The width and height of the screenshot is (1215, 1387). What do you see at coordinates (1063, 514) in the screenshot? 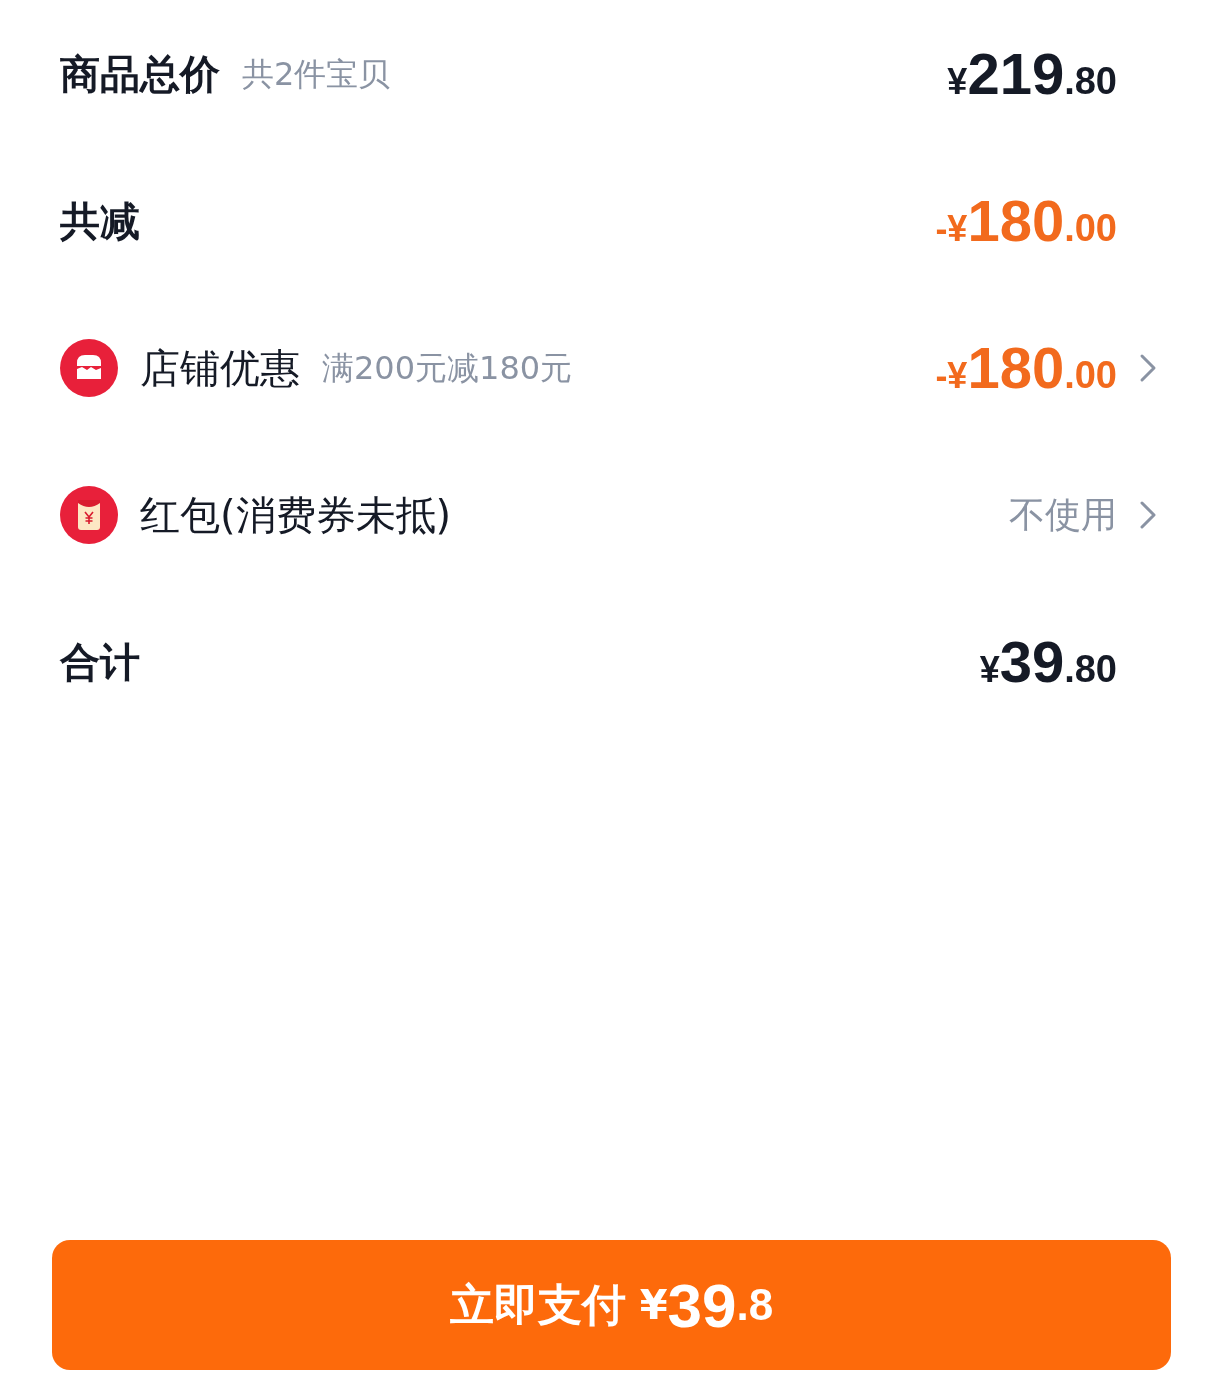
I see `option-value: 不使用` at bounding box center [1063, 514].